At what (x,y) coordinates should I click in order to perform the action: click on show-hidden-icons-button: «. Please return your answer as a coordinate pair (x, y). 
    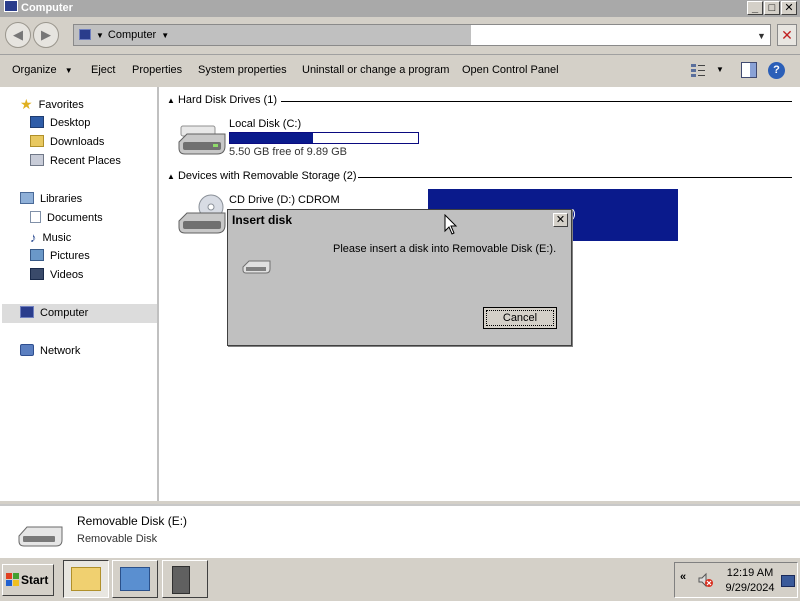
    Looking at the image, I should click on (683, 577).